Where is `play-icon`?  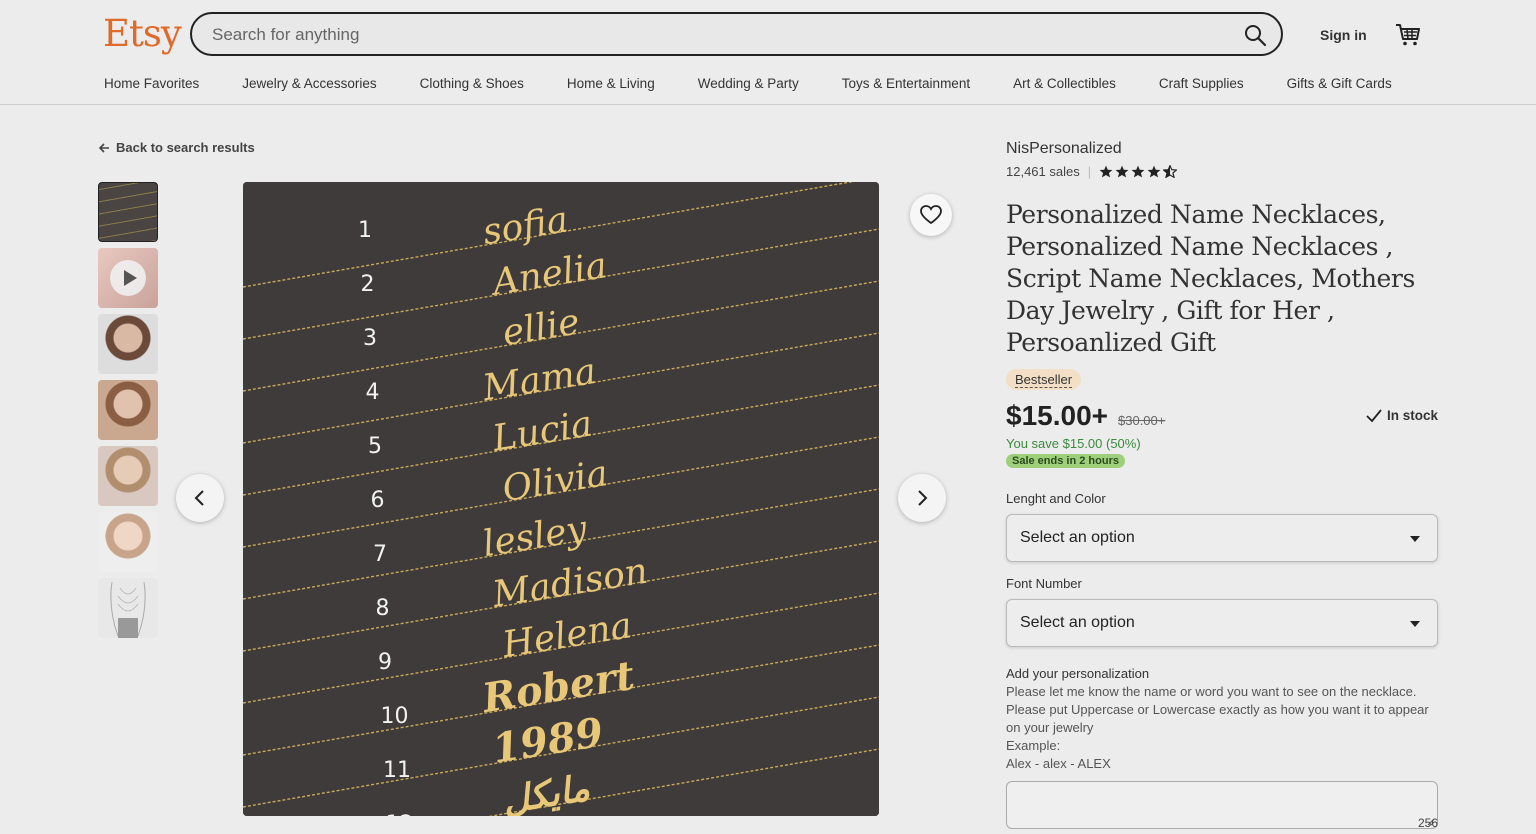 play-icon is located at coordinates (128, 278).